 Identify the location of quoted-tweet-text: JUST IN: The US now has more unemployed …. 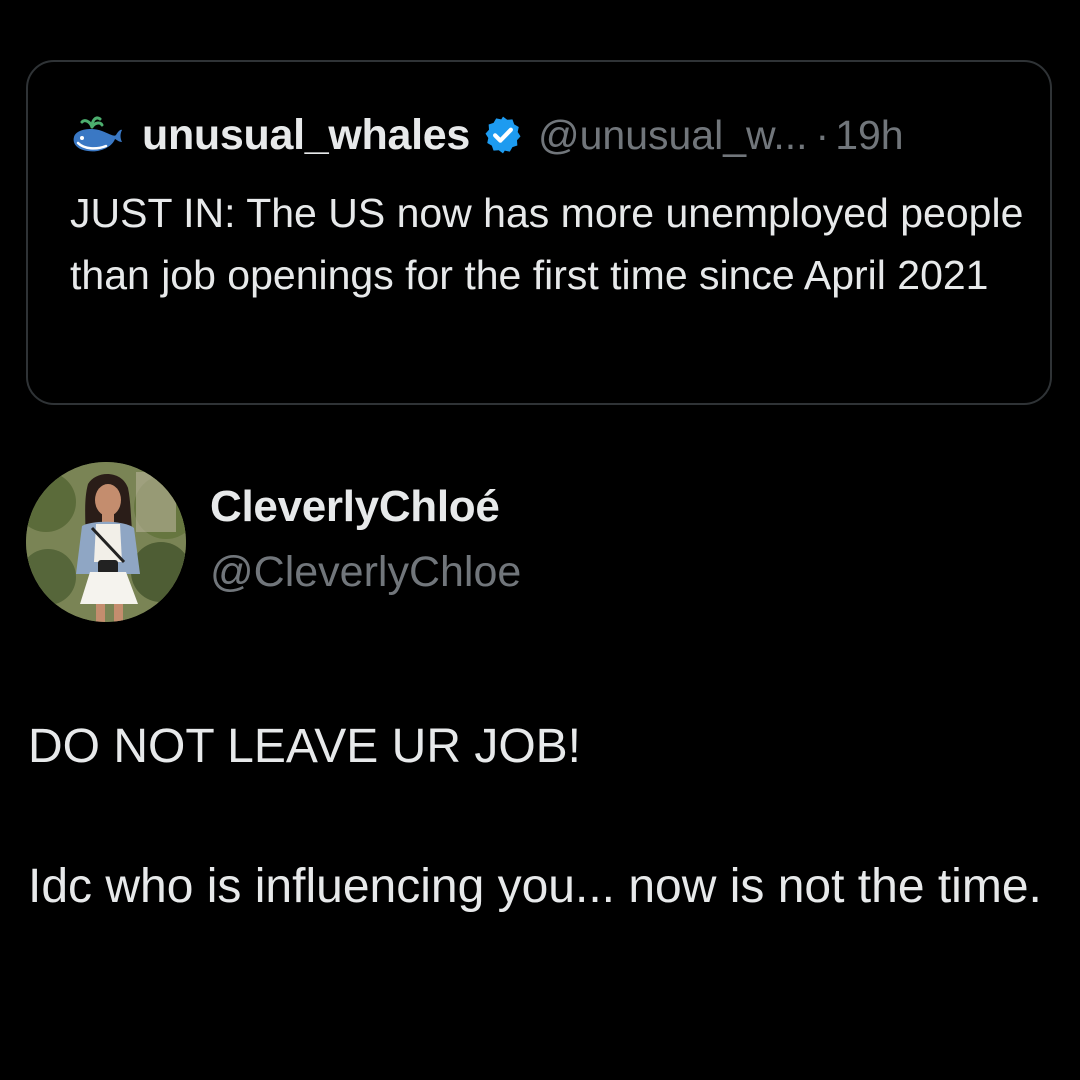
(547, 244).